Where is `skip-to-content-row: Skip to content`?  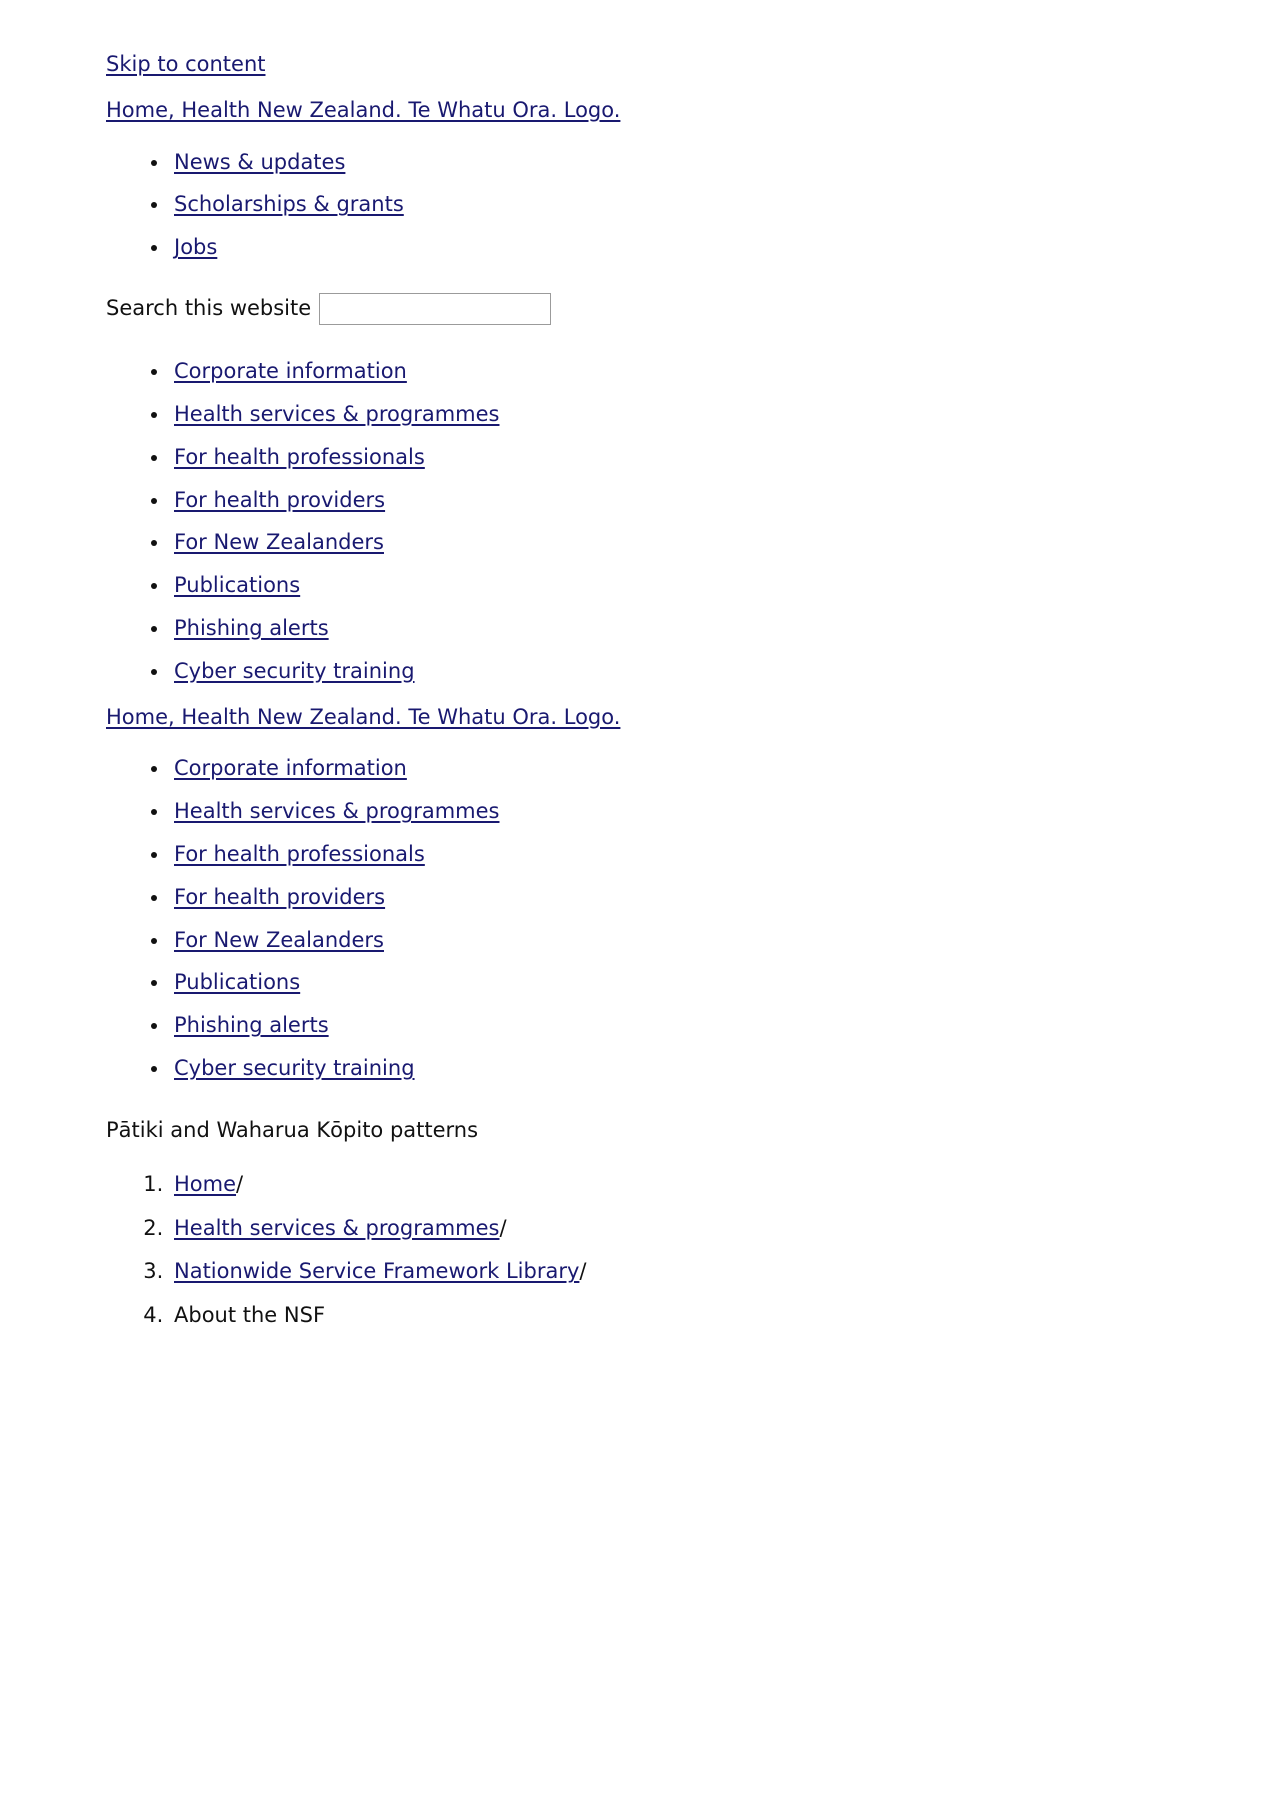
skip-to-content-row: Skip to content is located at coordinates (636, 65).